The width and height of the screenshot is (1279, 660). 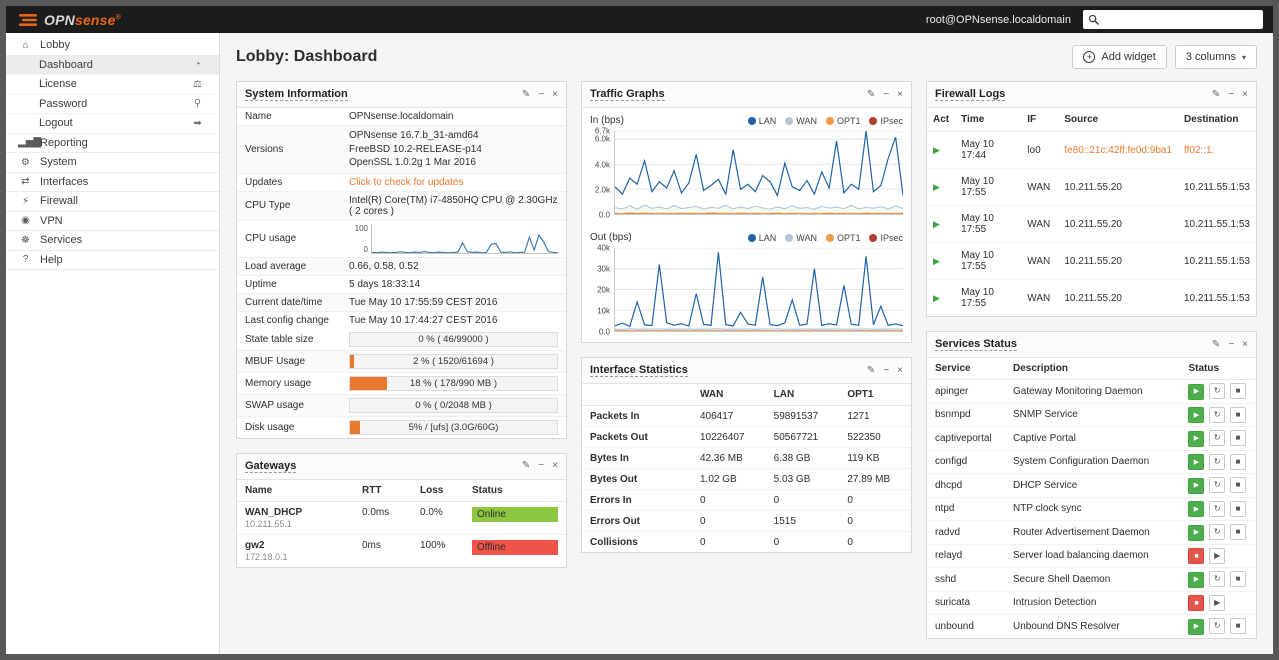 I want to click on widget-title: Firewall Logs, so click(x=970, y=94).